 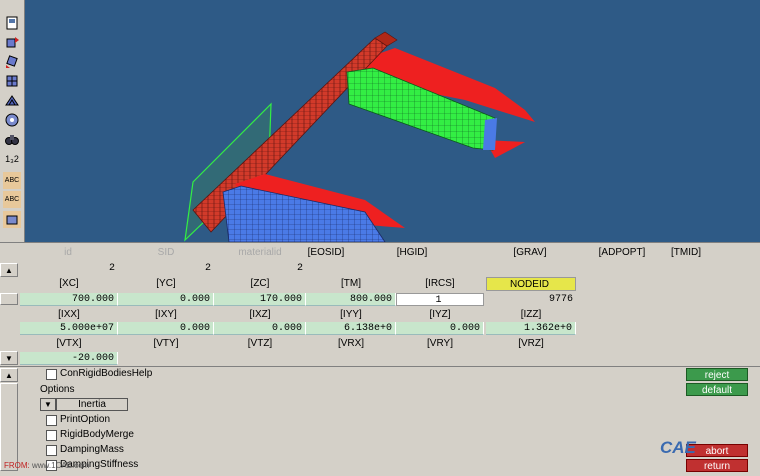 What do you see at coordinates (69, 268) in the screenshot?
I see `field-id-value: 2` at bounding box center [69, 268].